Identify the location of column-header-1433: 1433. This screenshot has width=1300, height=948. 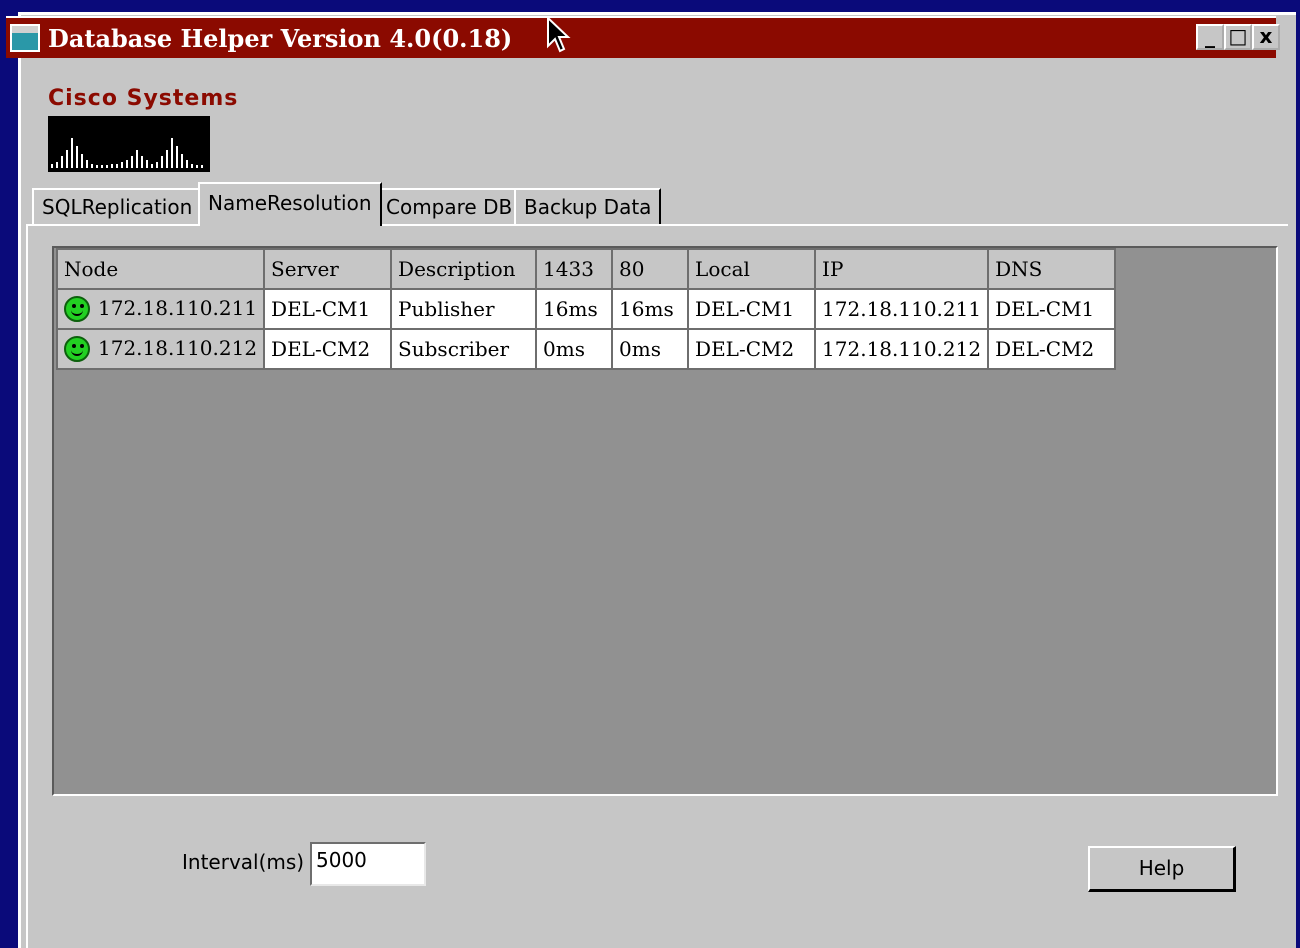
(574, 269).